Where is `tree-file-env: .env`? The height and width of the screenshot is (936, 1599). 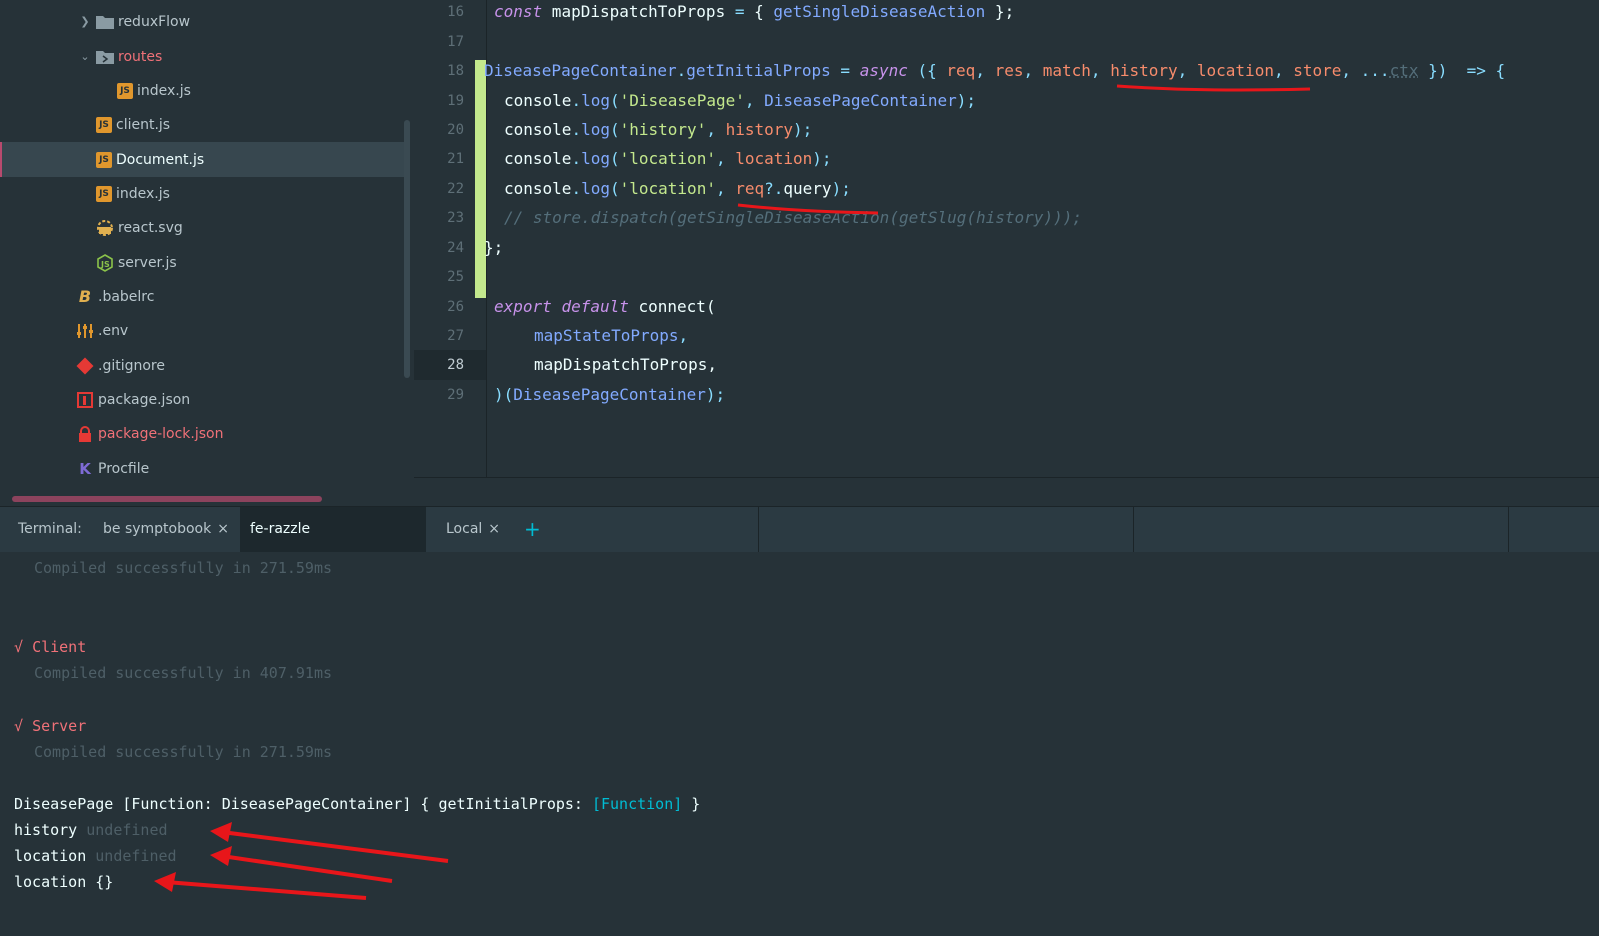 tree-file-env: .env is located at coordinates (207, 330).